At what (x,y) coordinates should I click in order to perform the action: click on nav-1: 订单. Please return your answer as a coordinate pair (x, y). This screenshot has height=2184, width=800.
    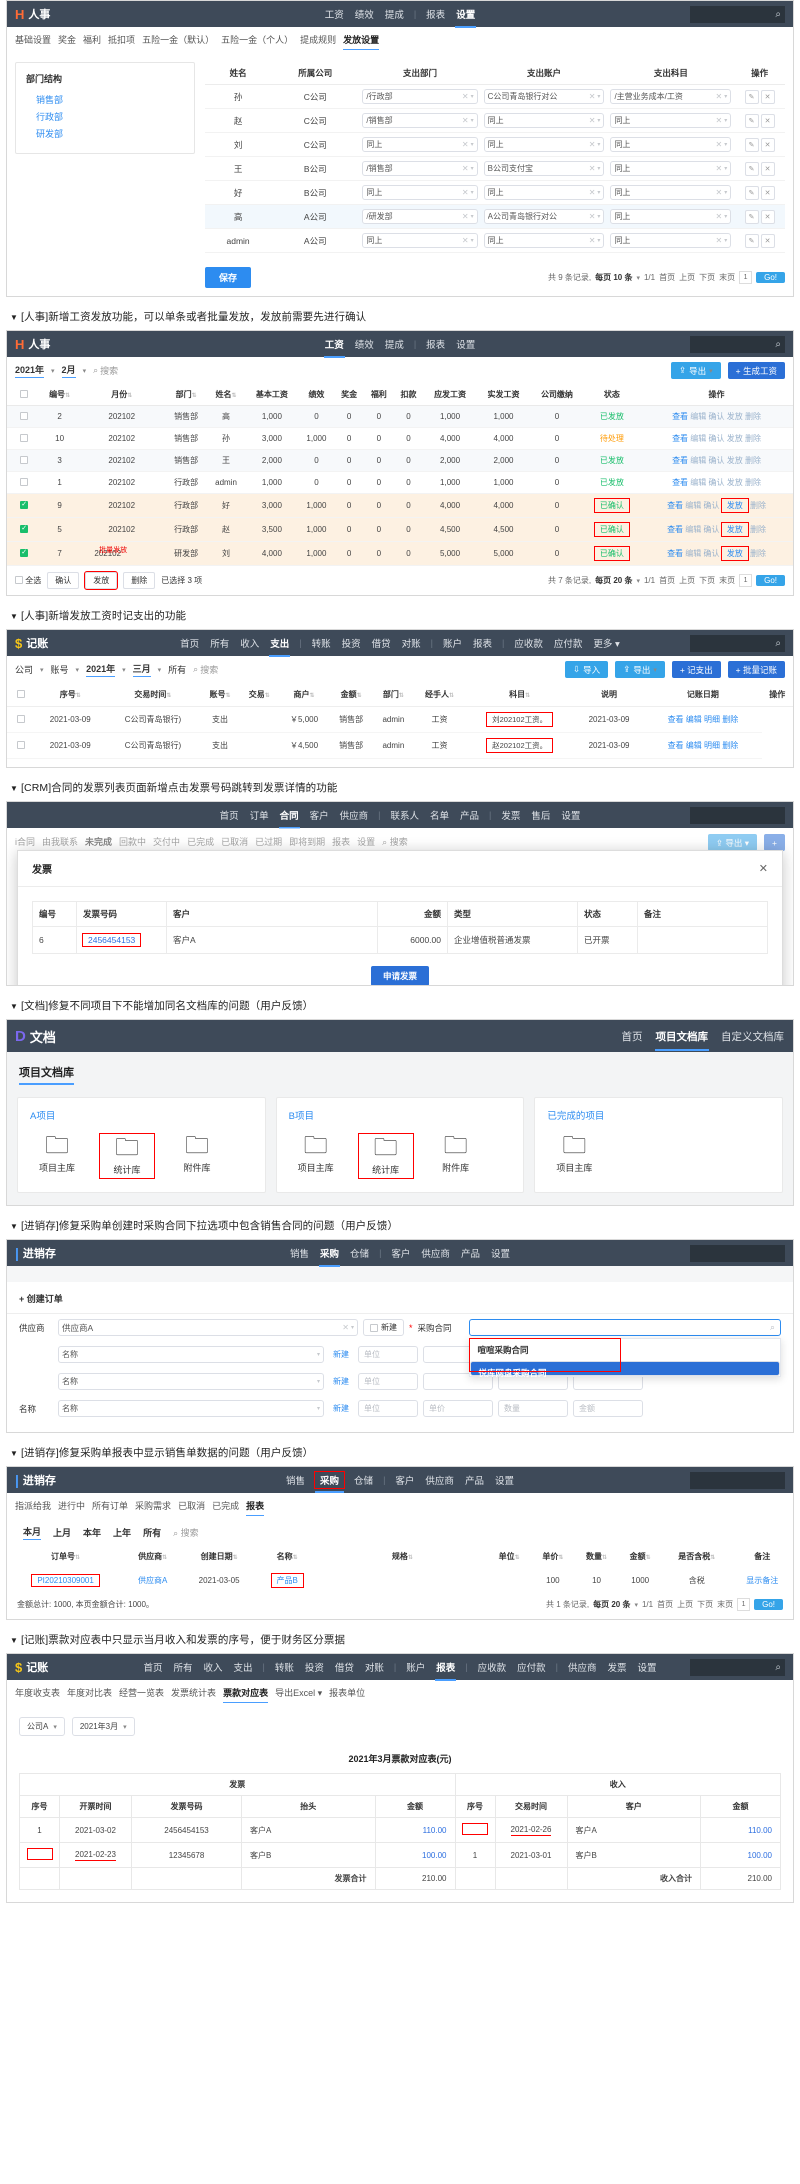
    Looking at the image, I should click on (259, 815).